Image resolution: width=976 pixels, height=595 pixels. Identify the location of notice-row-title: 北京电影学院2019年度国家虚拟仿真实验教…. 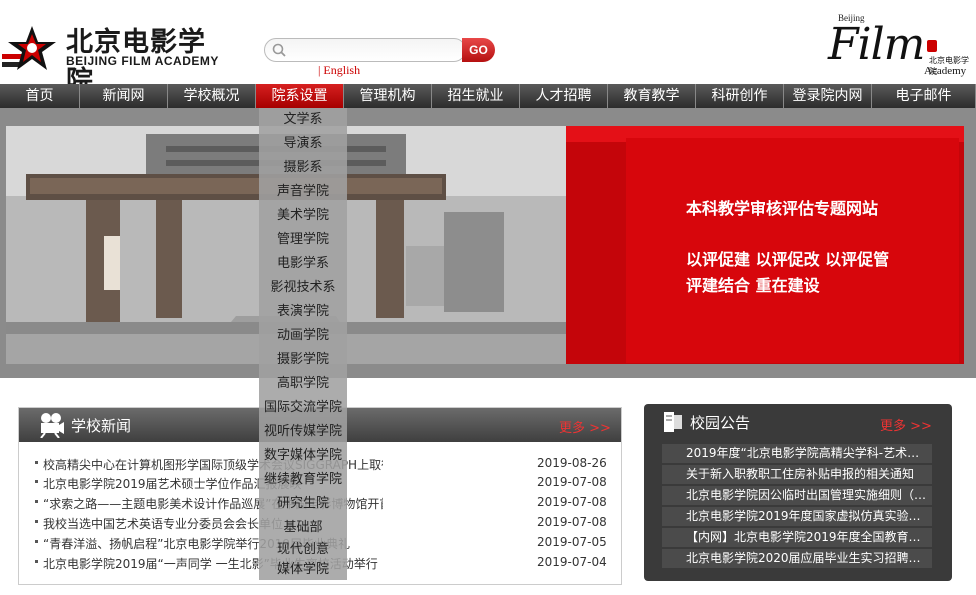
(809, 516).